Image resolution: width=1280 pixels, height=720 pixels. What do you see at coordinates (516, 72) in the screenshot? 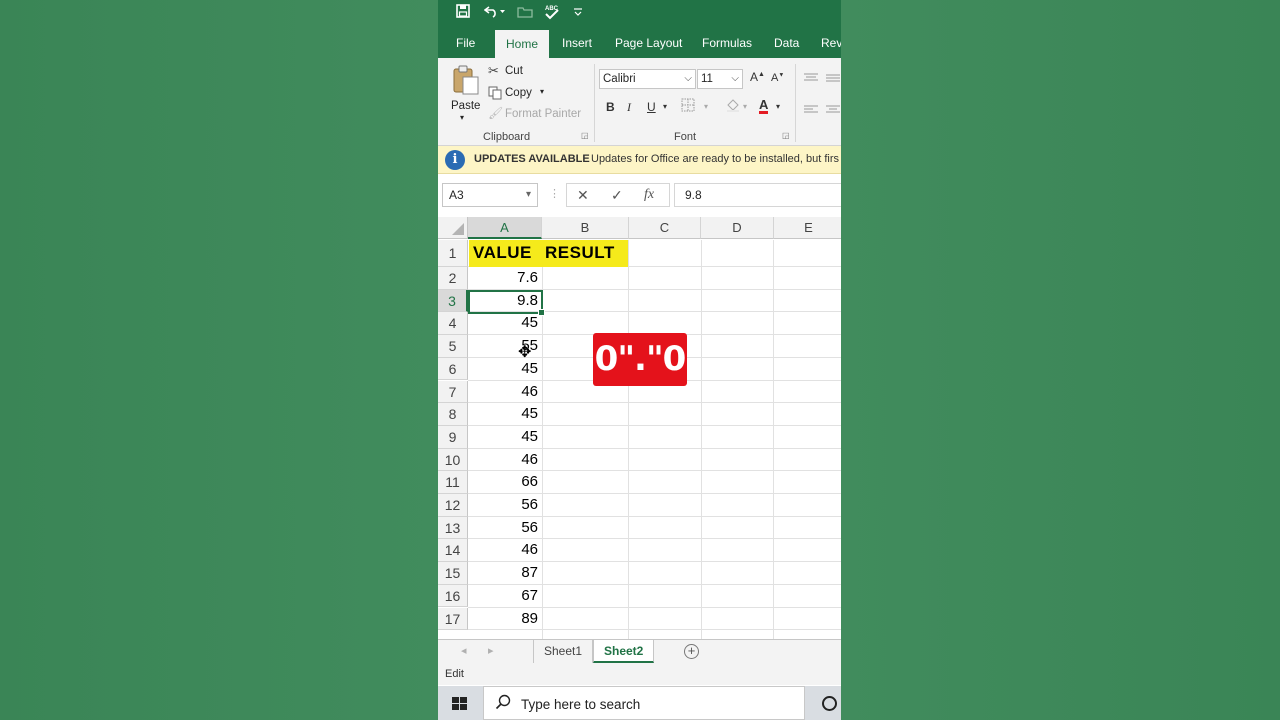
I see `cut-button: ✂ Cut` at bounding box center [516, 72].